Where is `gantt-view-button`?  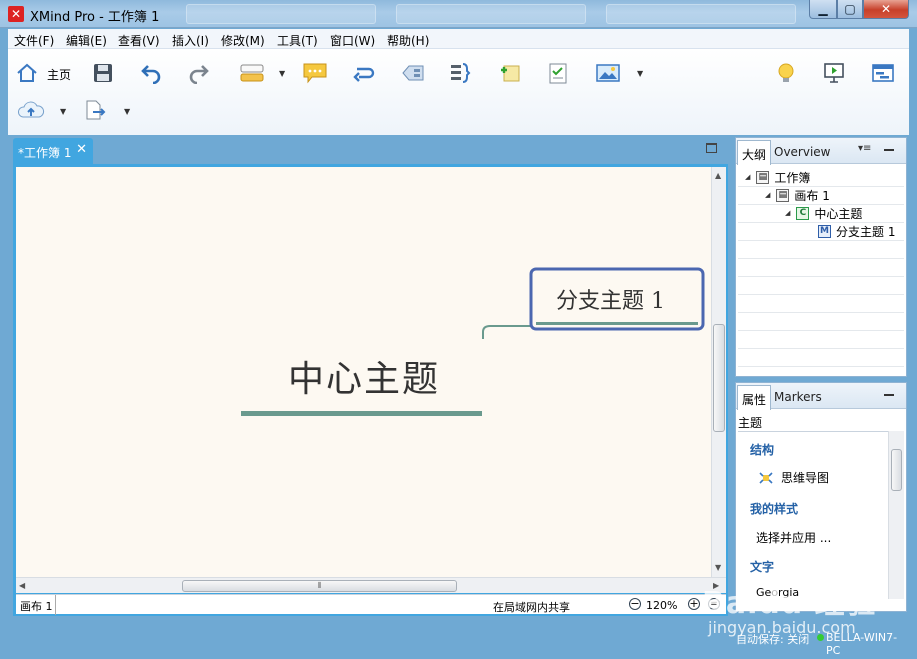
gantt-view-button is located at coordinates (883, 73).